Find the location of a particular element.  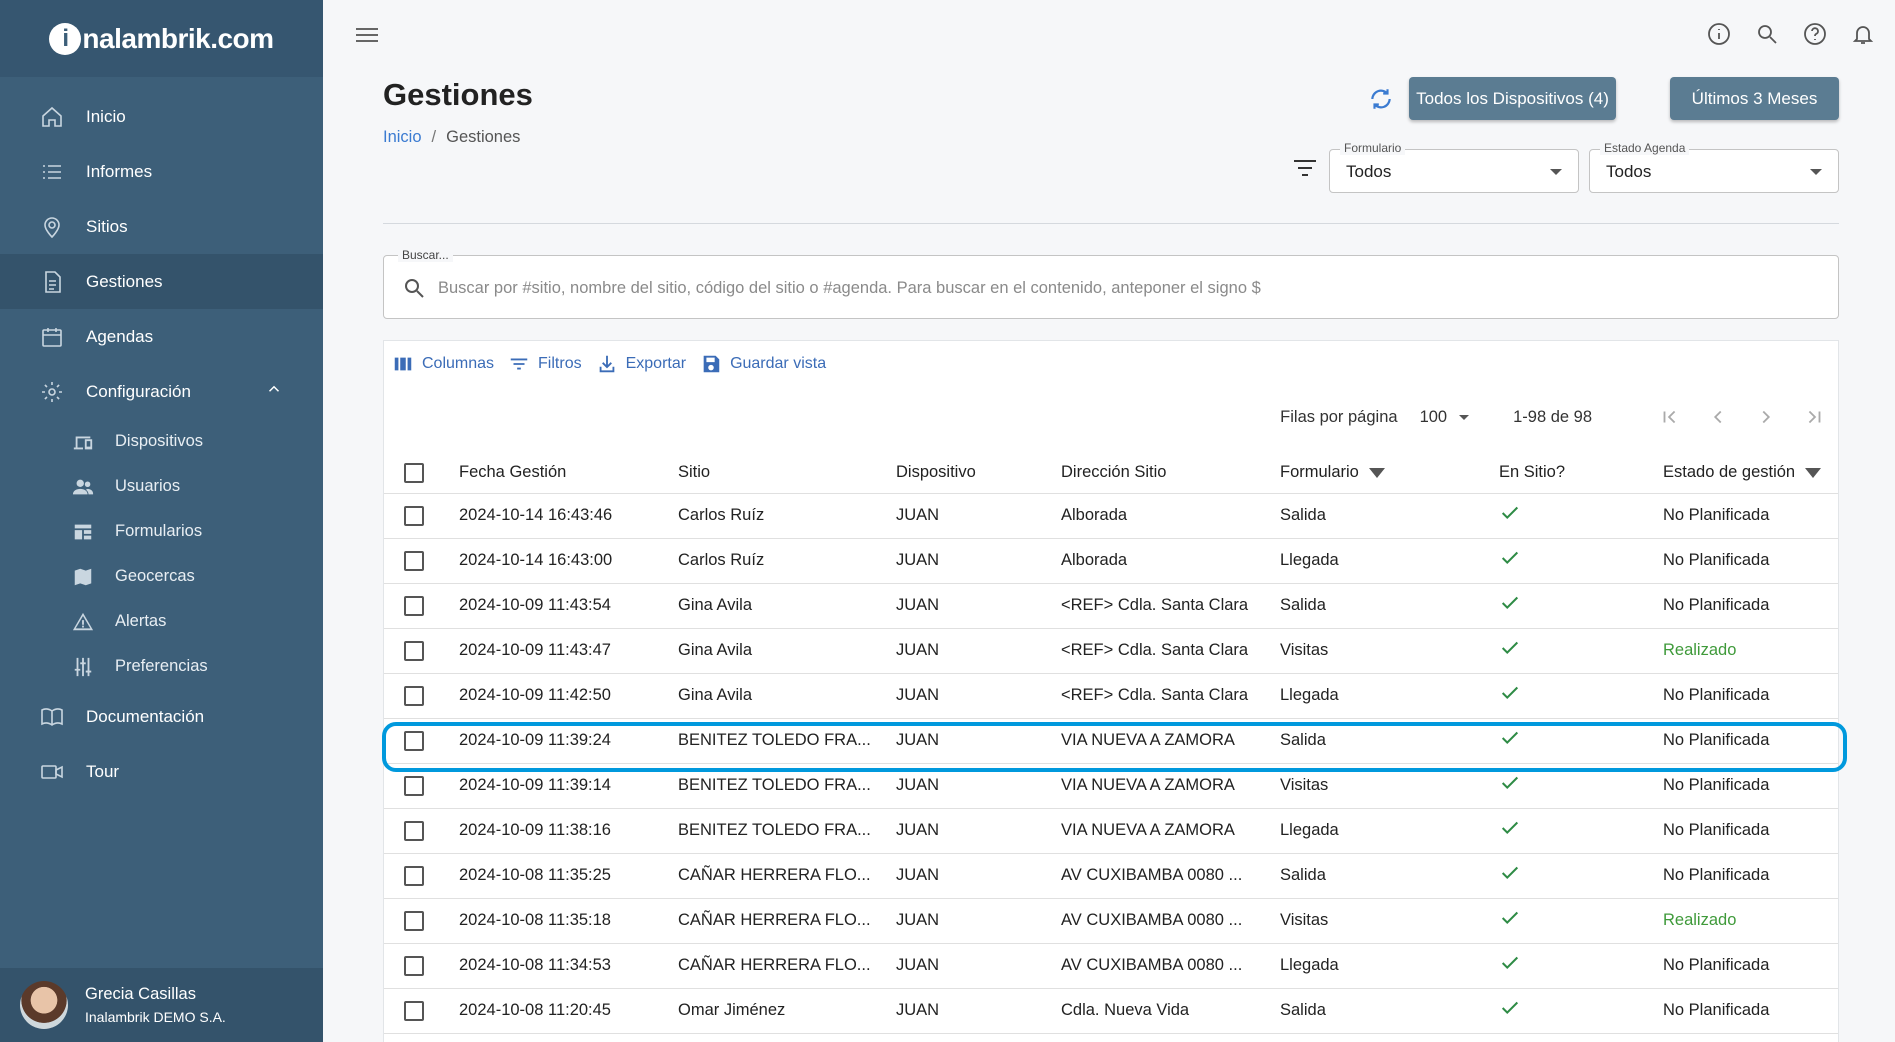

prev-page-icon is located at coordinates (1718, 417).